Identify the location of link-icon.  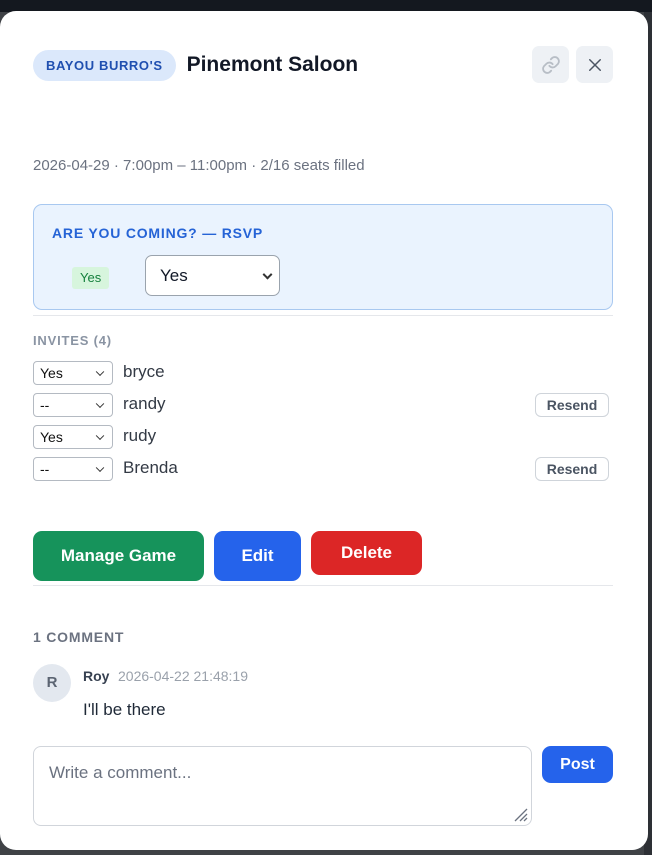
(550, 64).